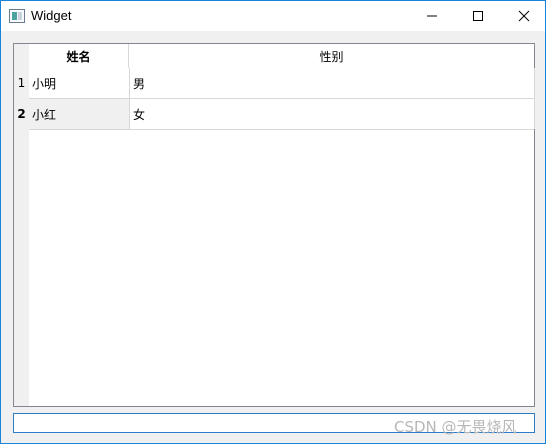 The width and height of the screenshot is (546, 444). Describe the element at coordinates (21, 114) in the screenshot. I see `row-header-2: 2` at that location.